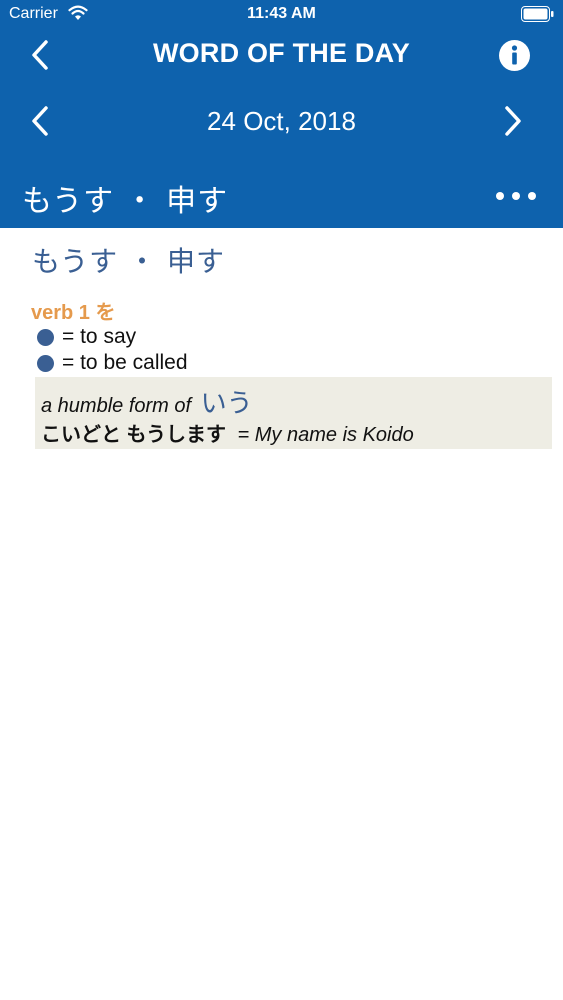  I want to click on example-translation: = My name is Koido, so click(325, 435).